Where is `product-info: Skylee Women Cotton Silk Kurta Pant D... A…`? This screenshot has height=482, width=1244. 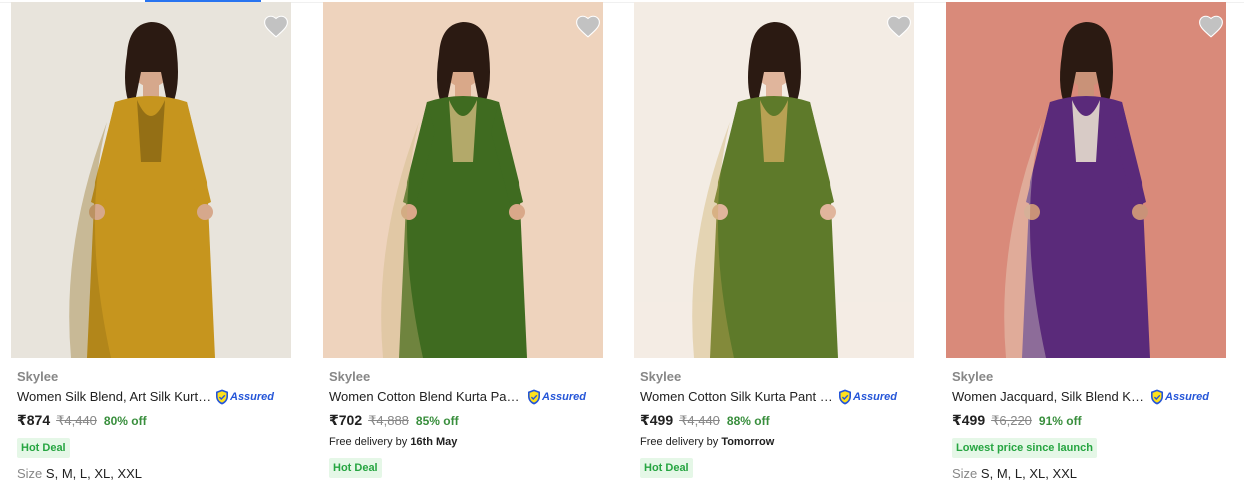 product-info: Skylee Women Cotton Silk Kurta Pant D... A… is located at coordinates (780, 423).